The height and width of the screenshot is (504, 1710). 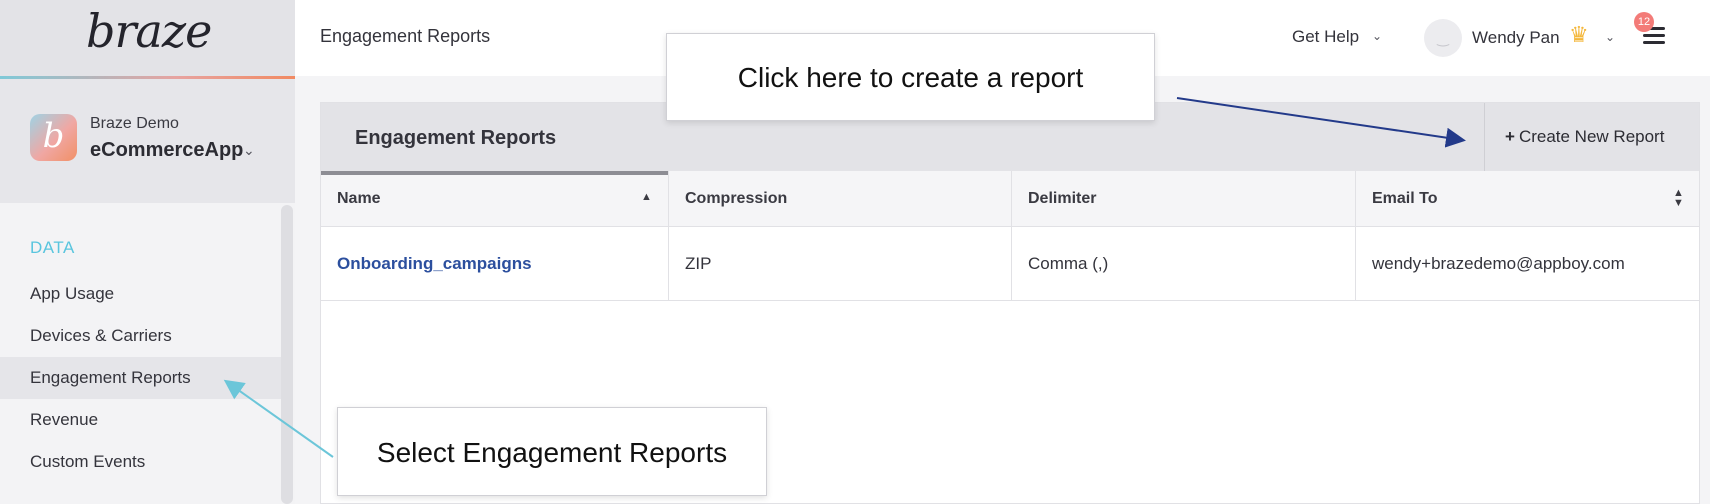 I want to click on notification-badge: 12, so click(x=1644, y=22).